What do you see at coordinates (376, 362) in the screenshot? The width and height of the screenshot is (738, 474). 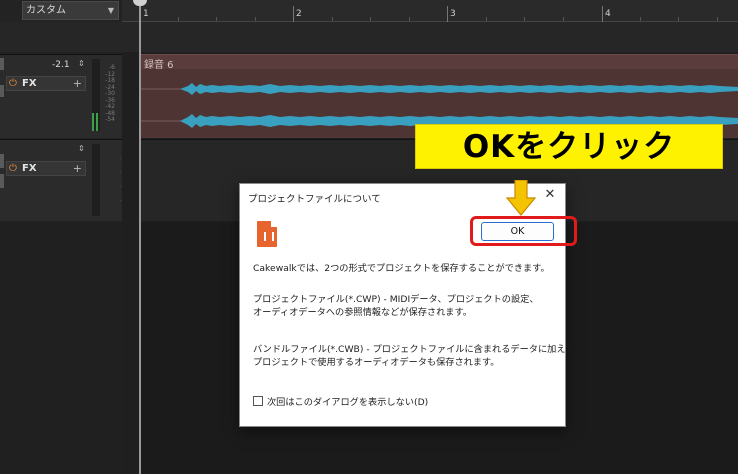 I see `cwb-description-line2: プロジェクトで使用するオーディオデータも保存されます。` at bounding box center [376, 362].